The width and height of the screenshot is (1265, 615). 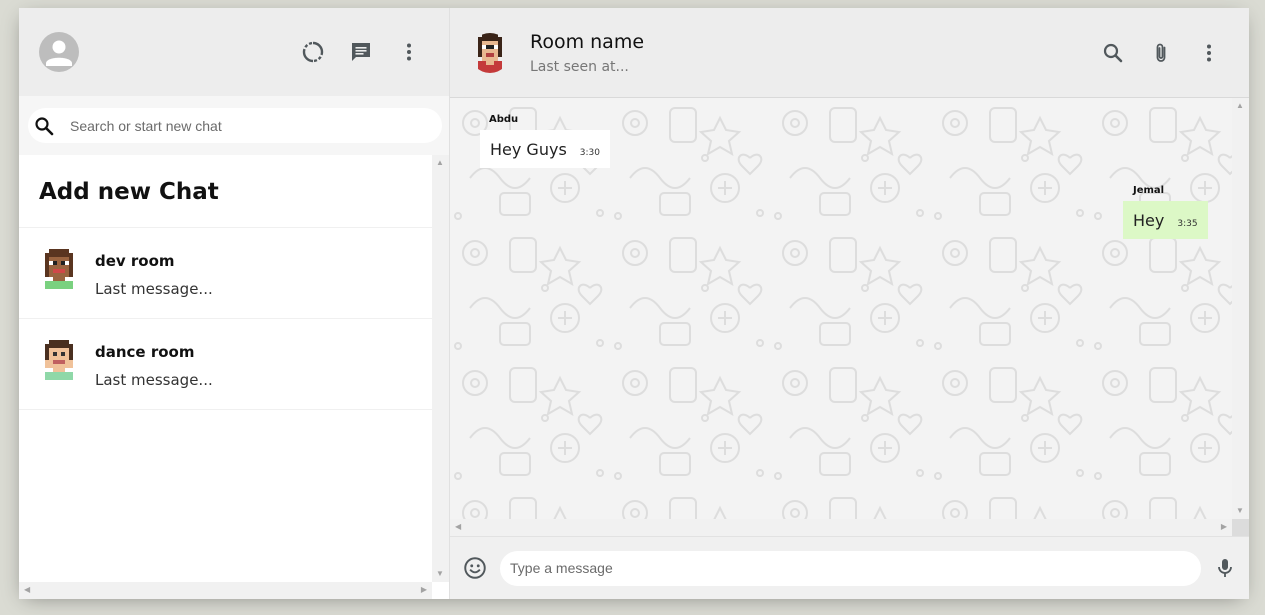 I want to click on person-icon, so click(x=59, y=53).